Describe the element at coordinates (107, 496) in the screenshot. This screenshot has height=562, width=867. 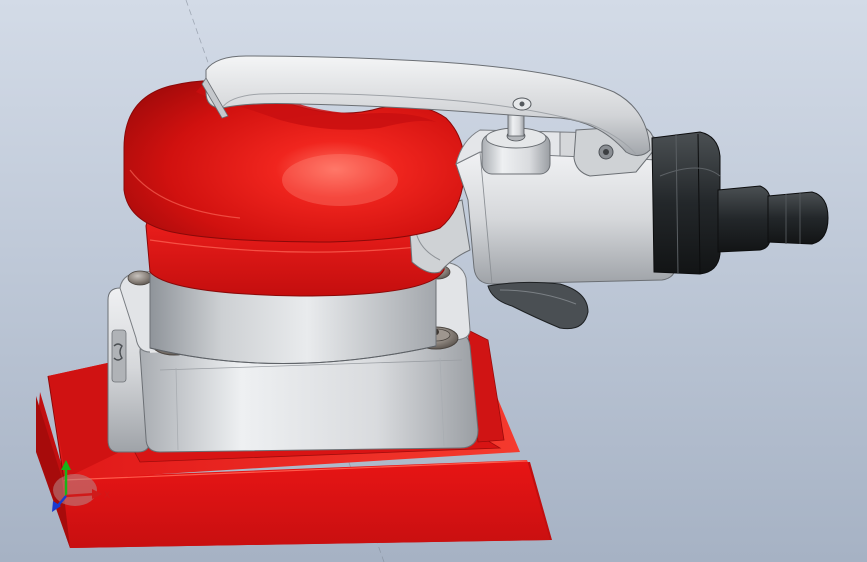
I see `triad-x-label: X` at that location.